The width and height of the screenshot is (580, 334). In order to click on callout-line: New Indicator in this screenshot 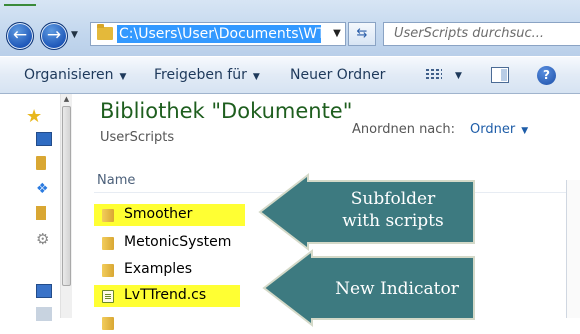, I will do `click(397, 289)`.